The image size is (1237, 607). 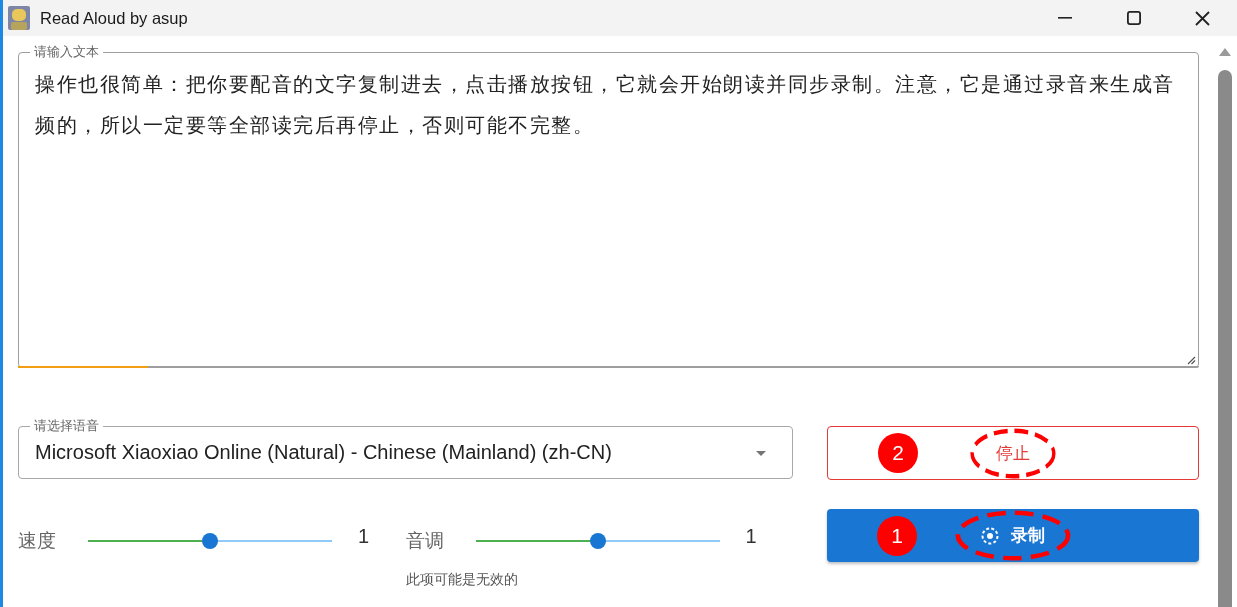 What do you see at coordinates (1133, 18) in the screenshot?
I see `maximize-icon` at bounding box center [1133, 18].